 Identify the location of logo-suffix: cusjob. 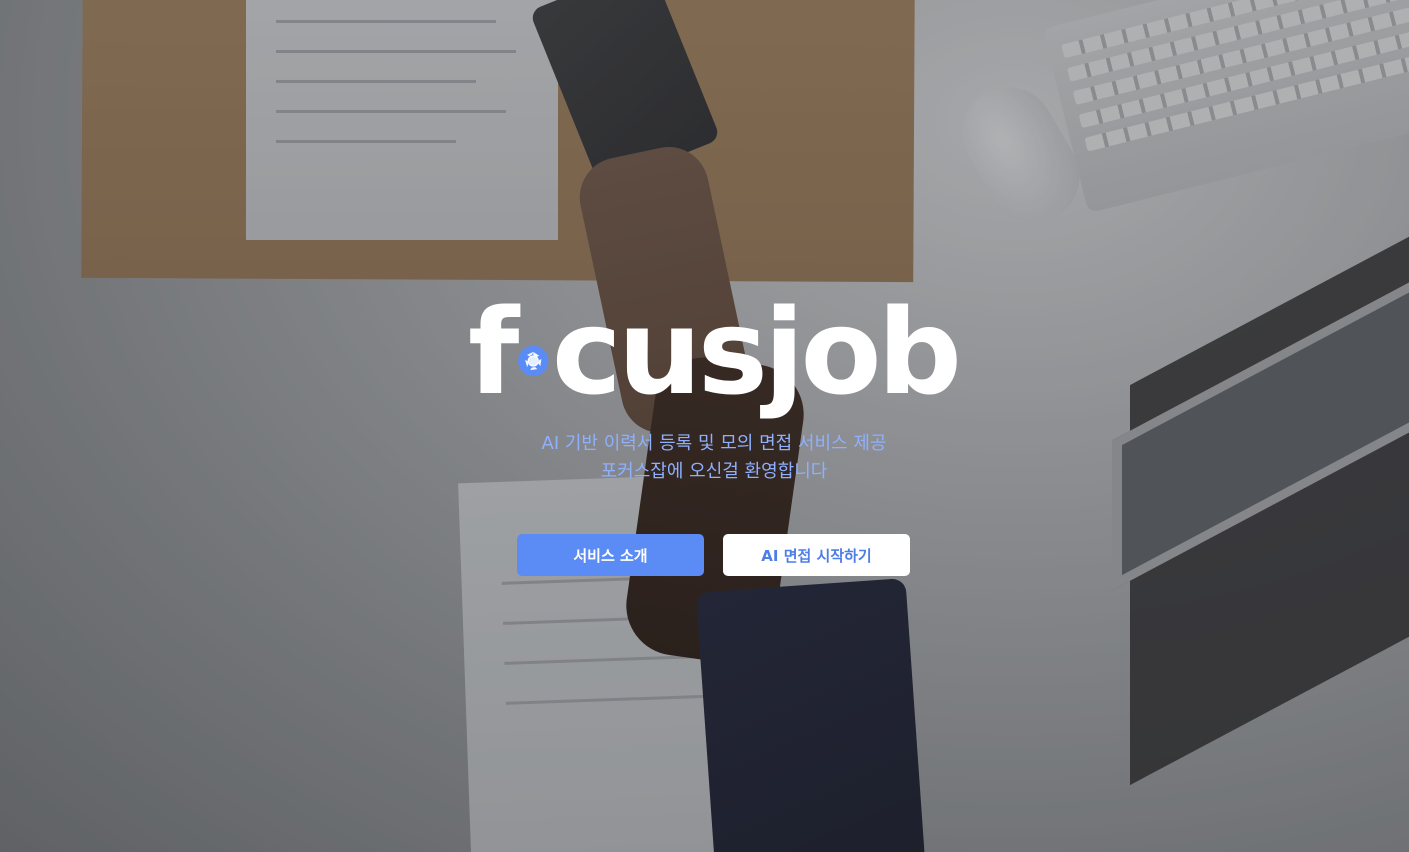
(756, 352).